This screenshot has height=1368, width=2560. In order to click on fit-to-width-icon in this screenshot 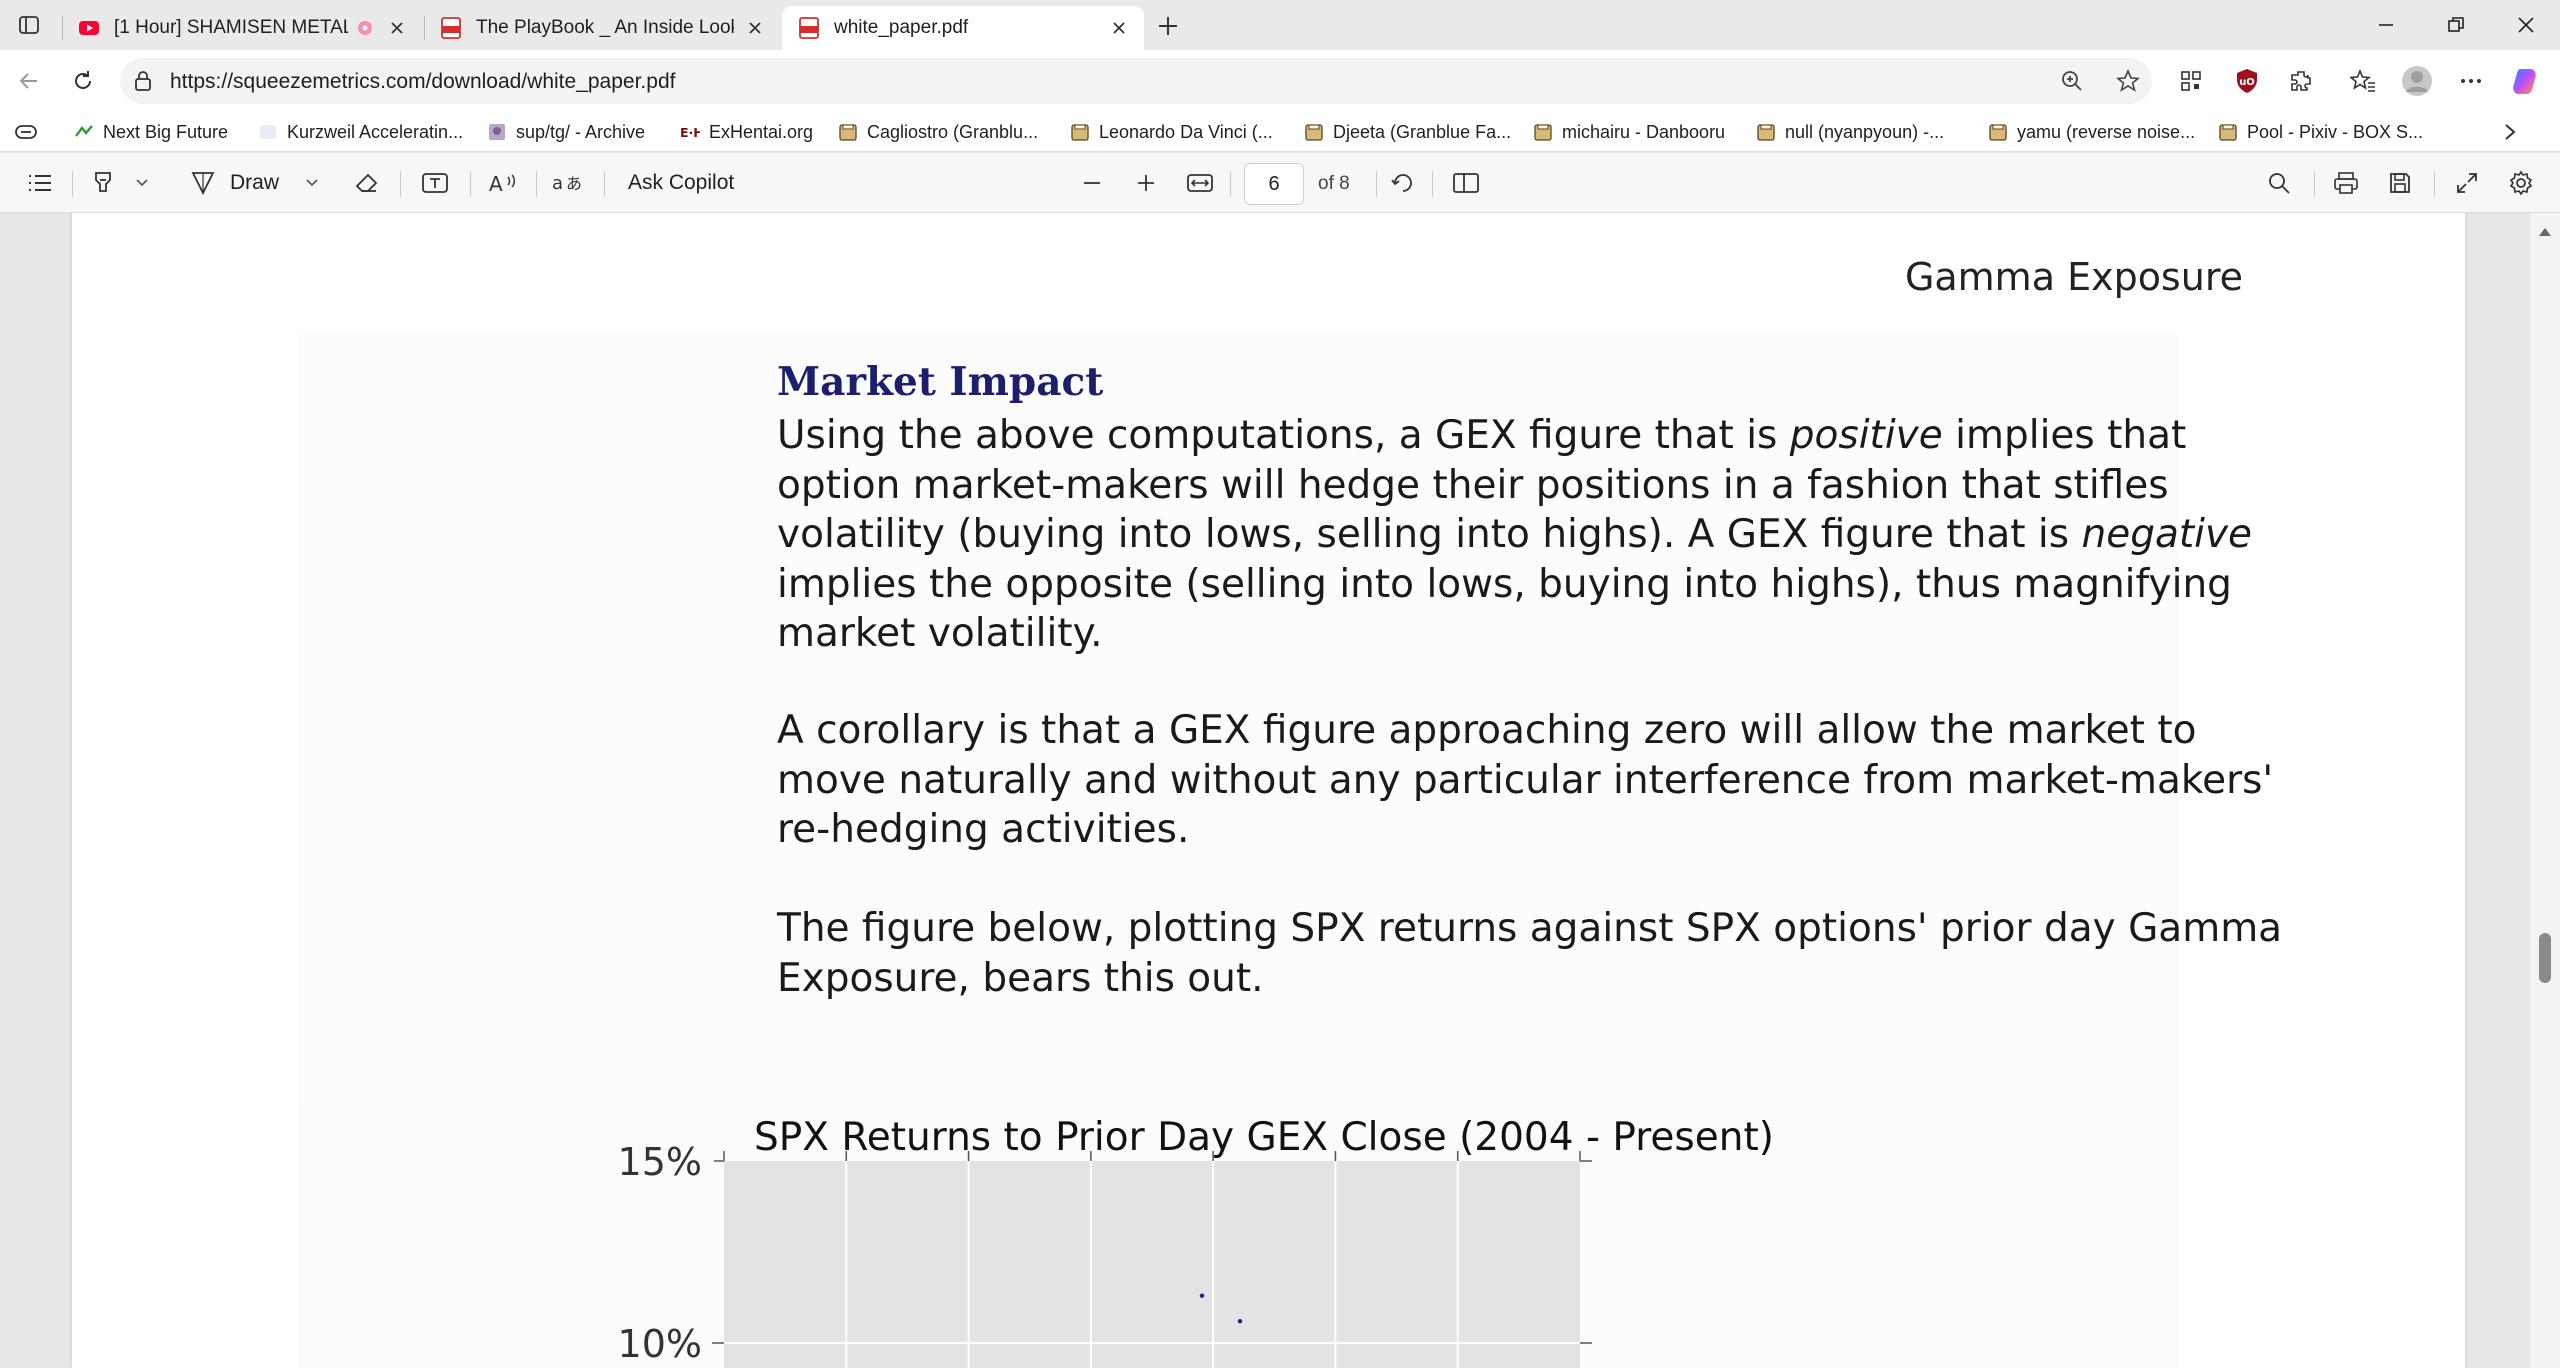, I will do `click(1200, 183)`.